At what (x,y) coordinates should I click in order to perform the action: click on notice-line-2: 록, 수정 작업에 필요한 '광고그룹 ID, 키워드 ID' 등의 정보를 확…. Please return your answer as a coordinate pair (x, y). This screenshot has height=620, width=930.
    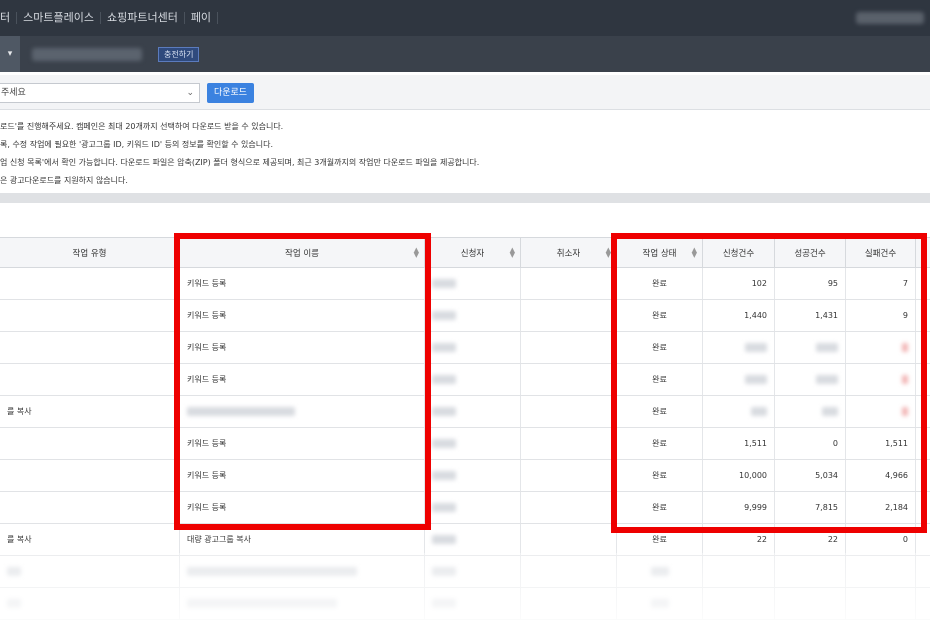
    Looking at the image, I should click on (137, 144).